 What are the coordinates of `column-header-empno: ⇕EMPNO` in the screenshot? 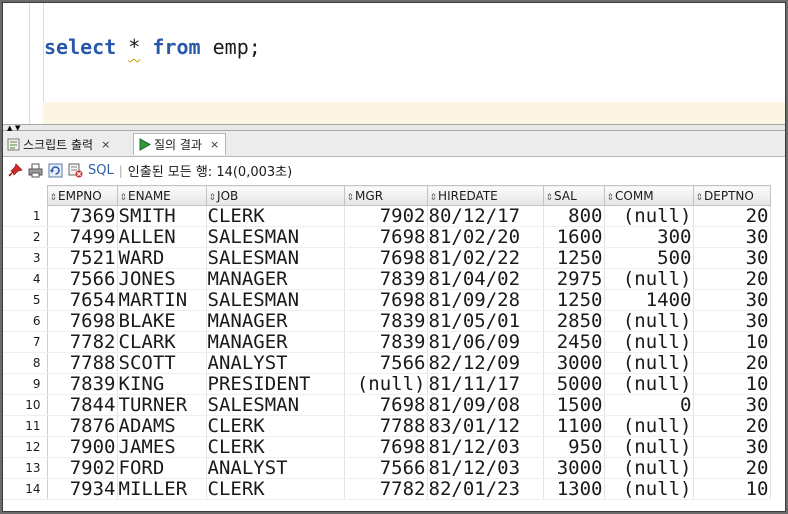 It's located at (82, 195).